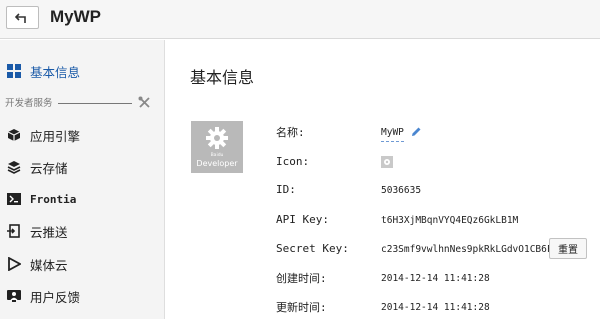 This screenshot has width=600, height=319. Describe the element at coordinates (568, 248) in the screenshot. I see `reset-secret-button: 重置` at that location.